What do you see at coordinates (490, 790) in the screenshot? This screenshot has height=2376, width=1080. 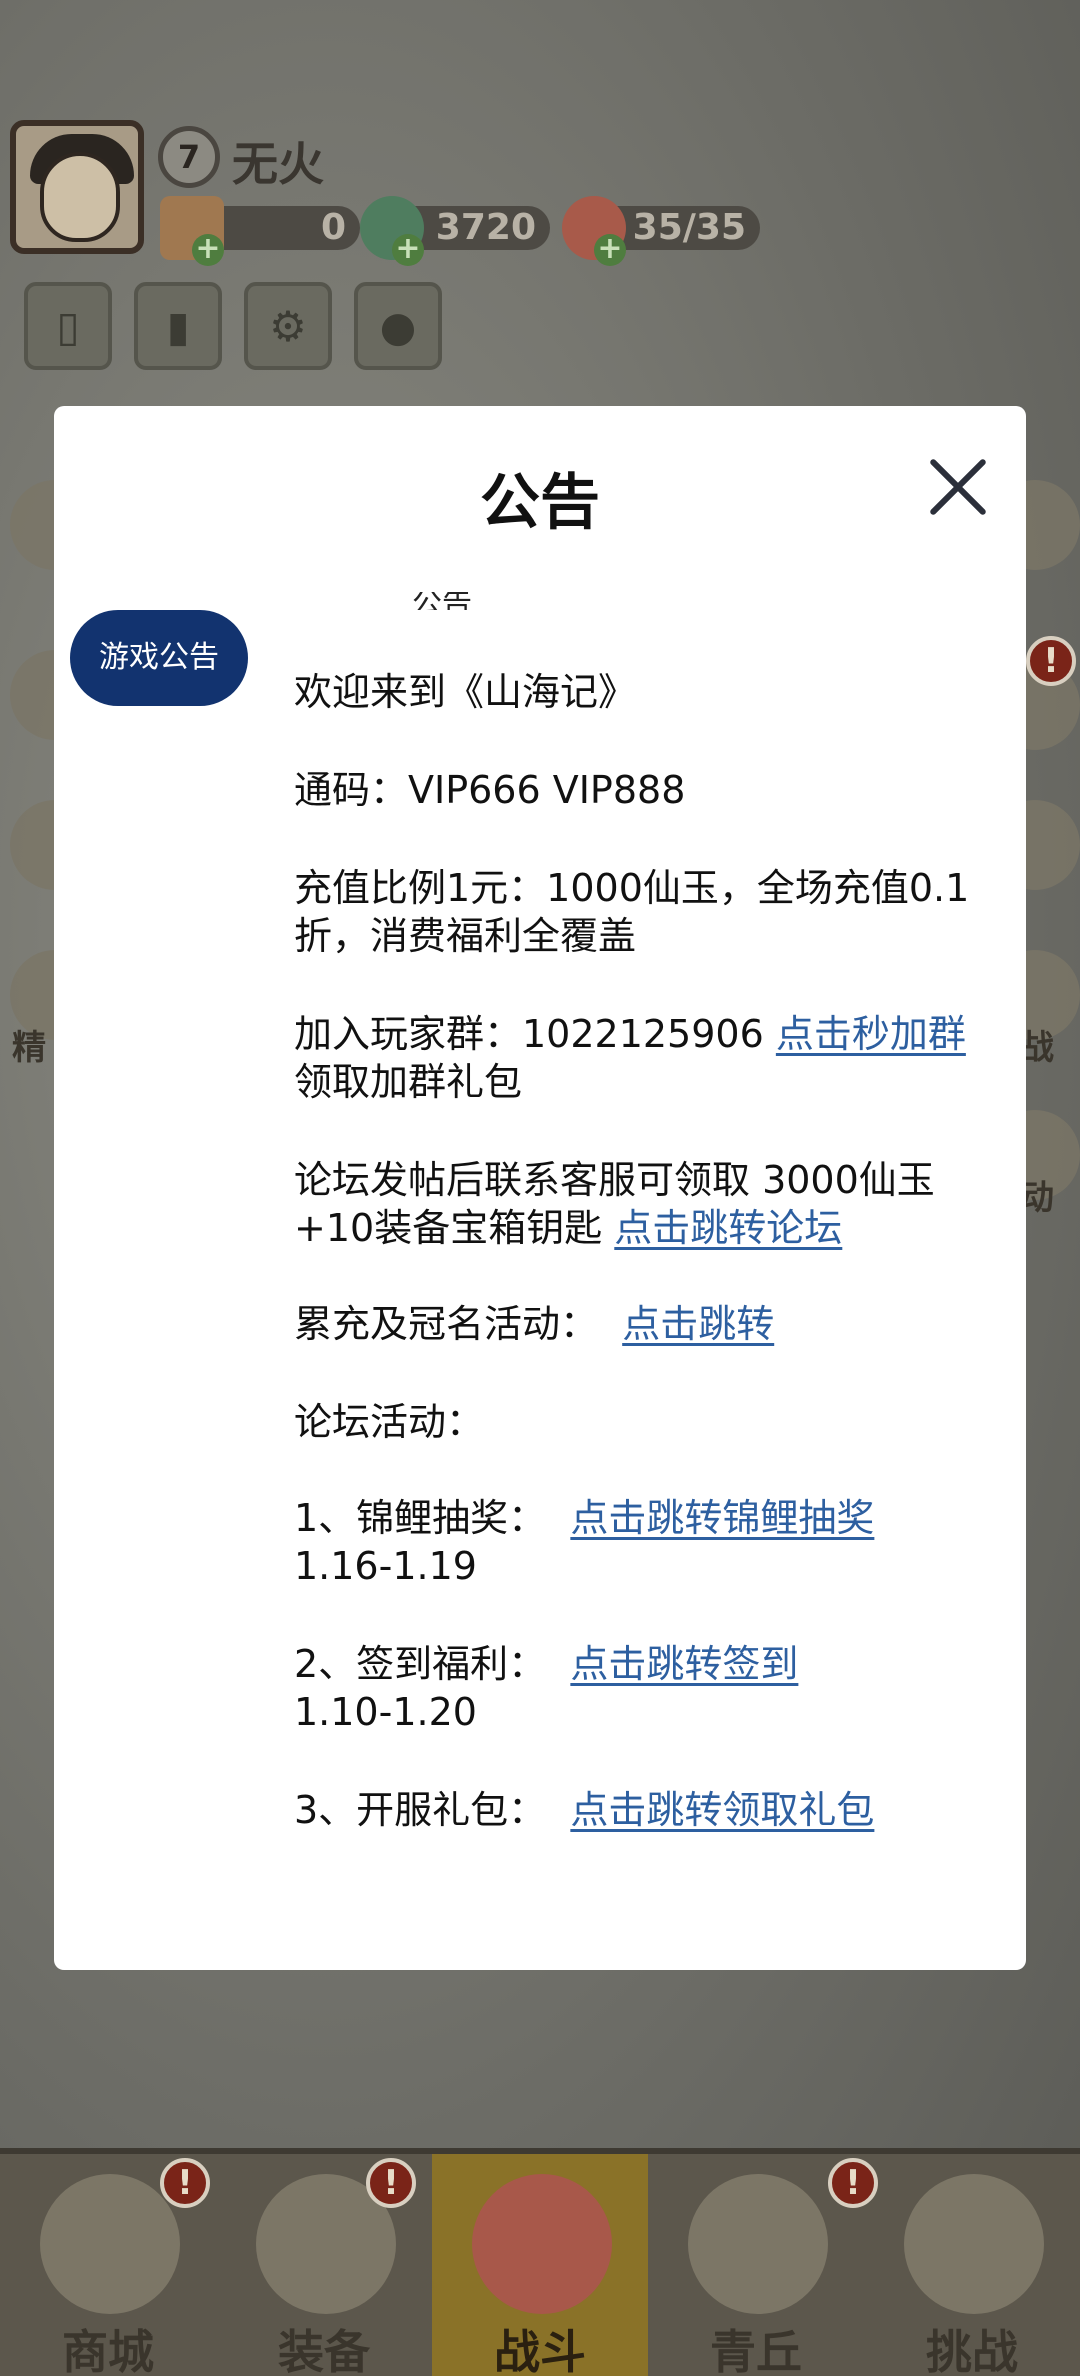 I see `code-line: 通码：VIP666 VIP888` at bounding box center [490, 790].